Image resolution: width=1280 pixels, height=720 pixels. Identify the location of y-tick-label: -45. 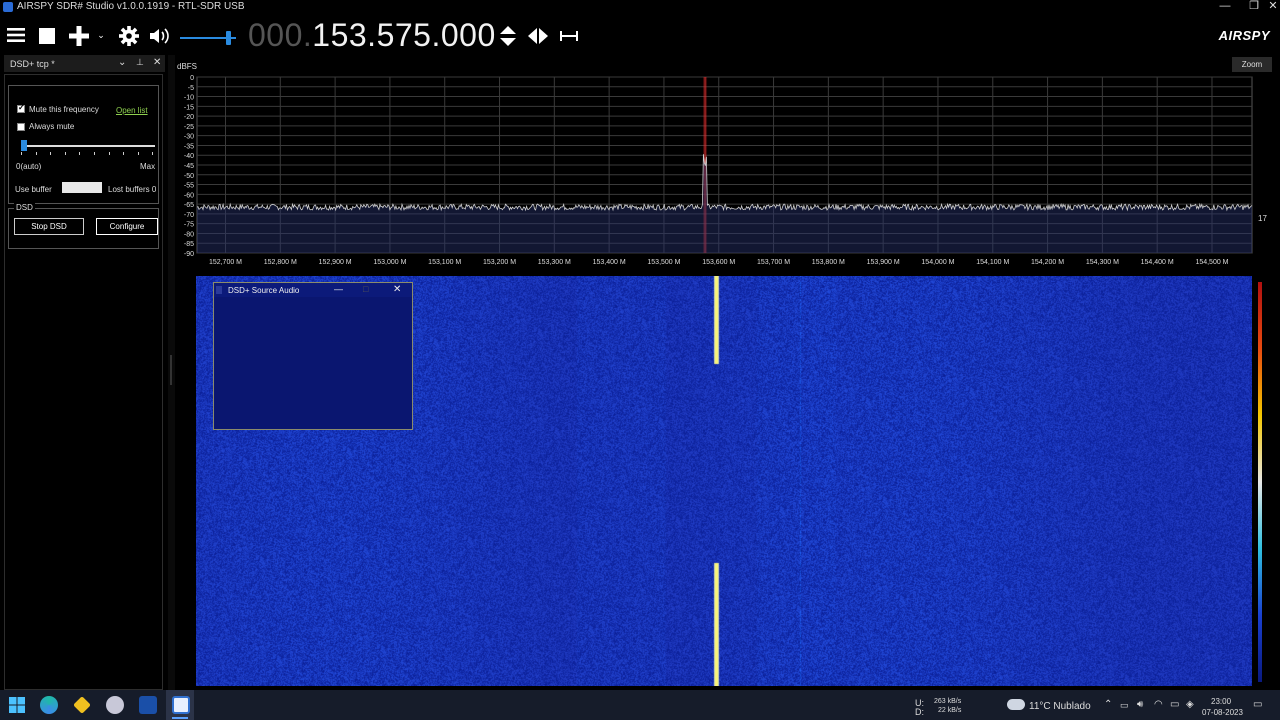
(189, 166).